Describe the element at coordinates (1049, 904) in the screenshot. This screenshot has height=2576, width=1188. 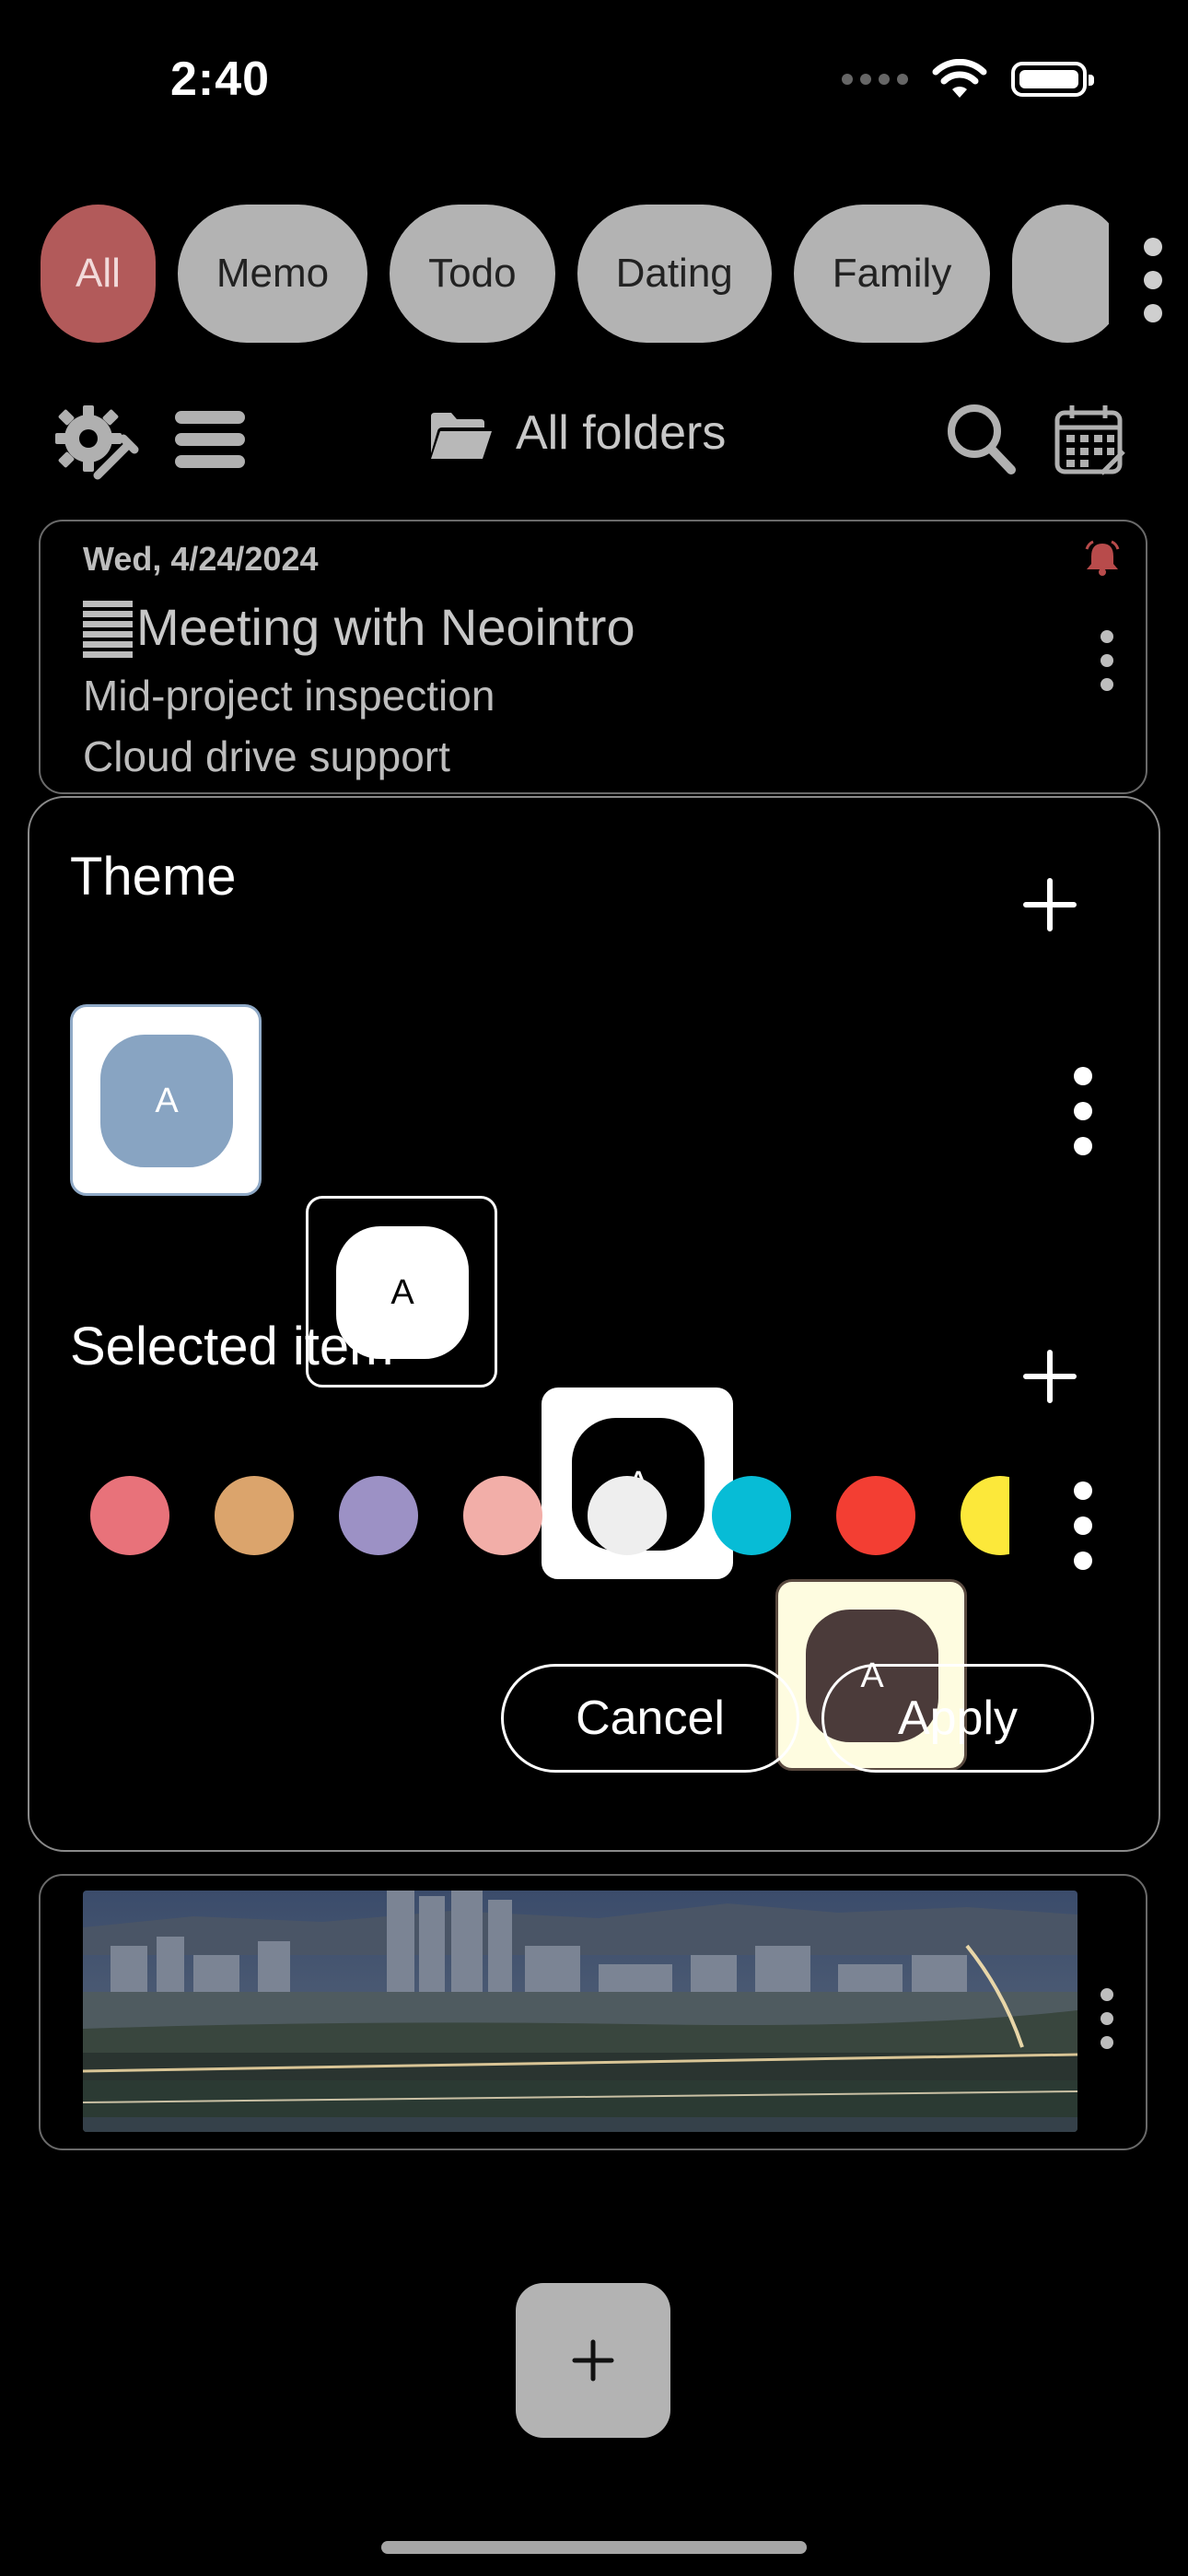
I see `add-theme-button` at that location.